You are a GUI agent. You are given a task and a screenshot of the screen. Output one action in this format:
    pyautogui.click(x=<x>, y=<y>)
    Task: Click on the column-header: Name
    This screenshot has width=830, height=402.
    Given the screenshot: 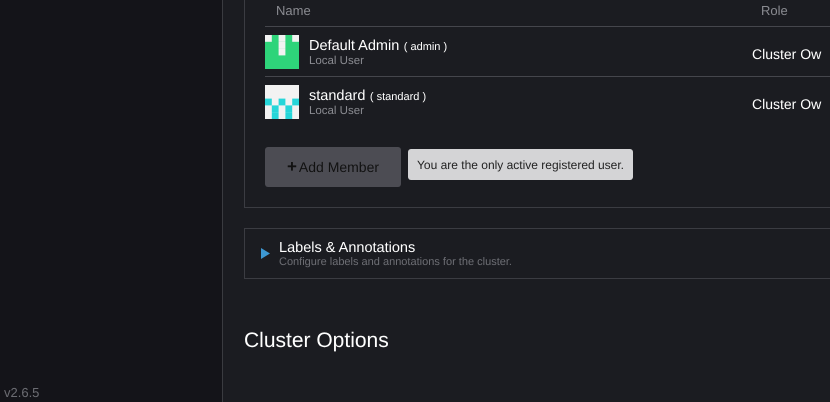 What is the action you would take?
    pyautogui.click(x=294, y=11)
    